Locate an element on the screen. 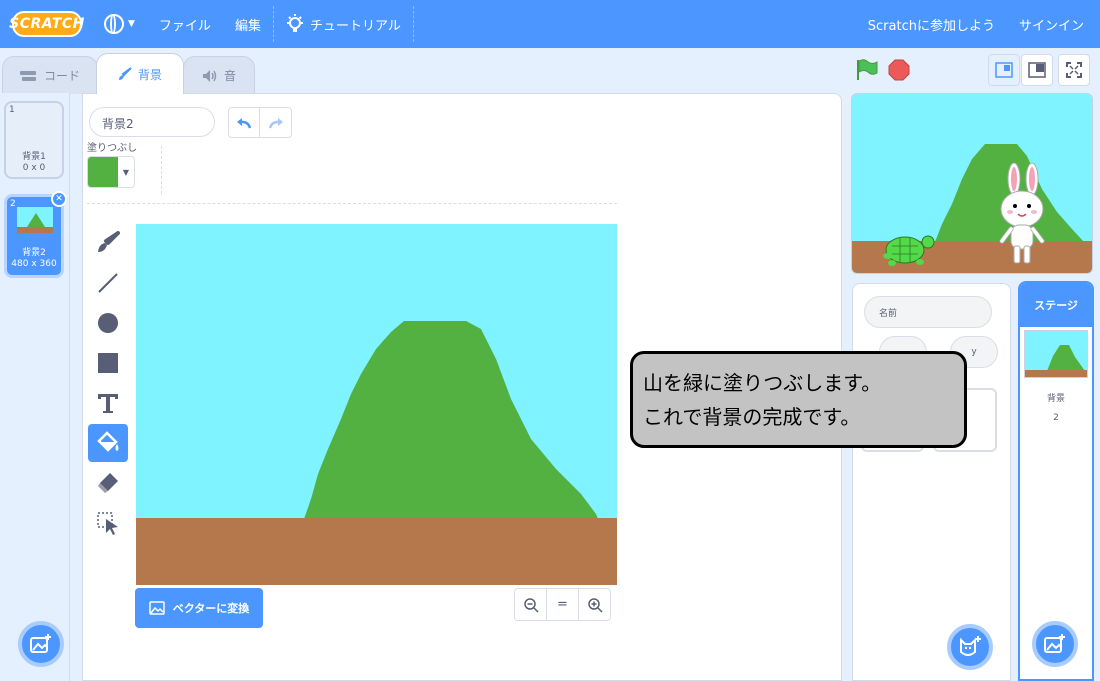 Image resolution: width=1100 pixels, height=681 pixels. select-tool is located at coordinates (108, 523).